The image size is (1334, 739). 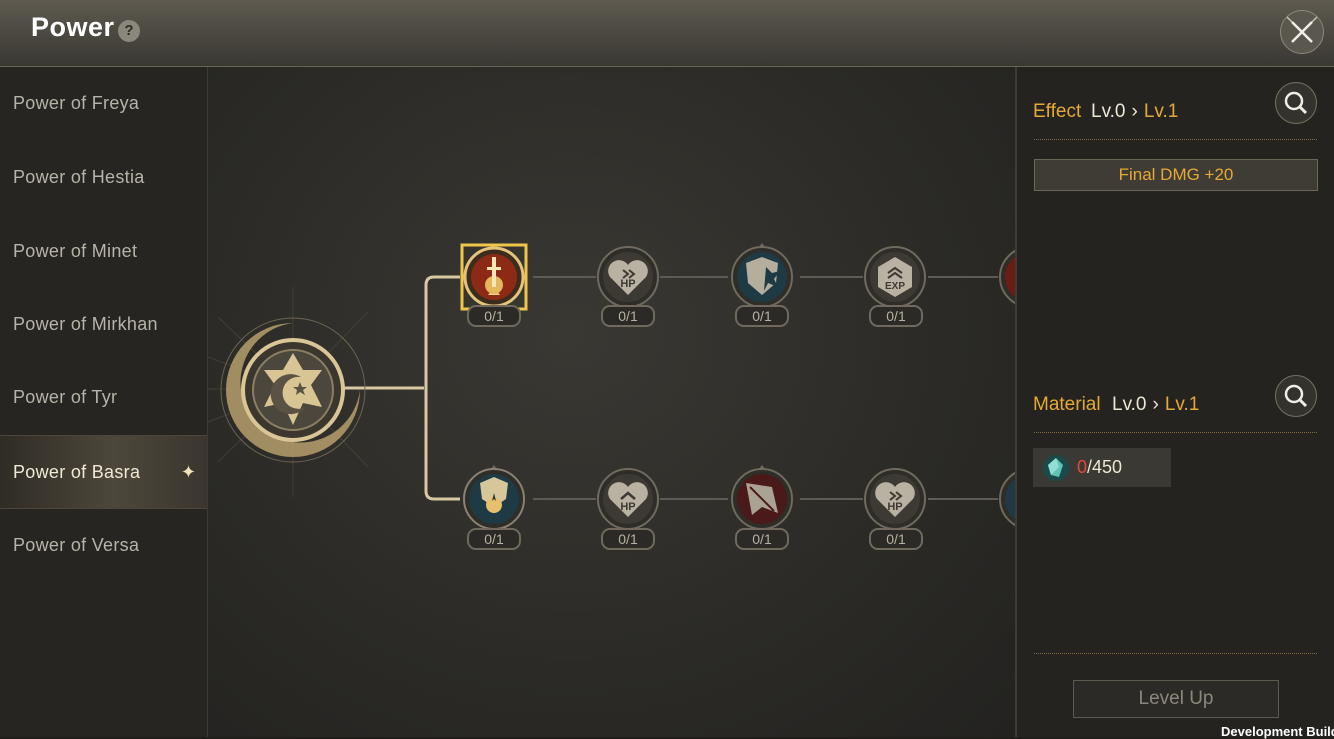 What do you see at coordinates (65, 397) in the screenshot?
I see `sidebar-item-label: Power of Tyr` at bounding box center [65, 397].